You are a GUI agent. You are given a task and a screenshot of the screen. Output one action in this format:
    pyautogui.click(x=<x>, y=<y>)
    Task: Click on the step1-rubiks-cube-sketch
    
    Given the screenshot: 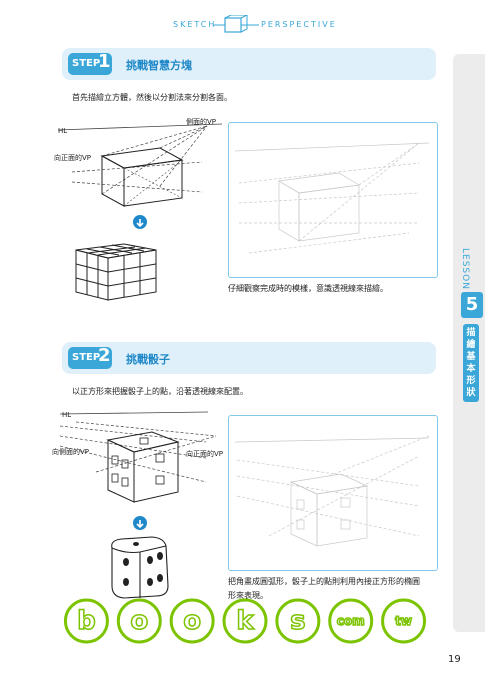 What is the action you would take?
    pyautogui.click(x=116, y=272)
    